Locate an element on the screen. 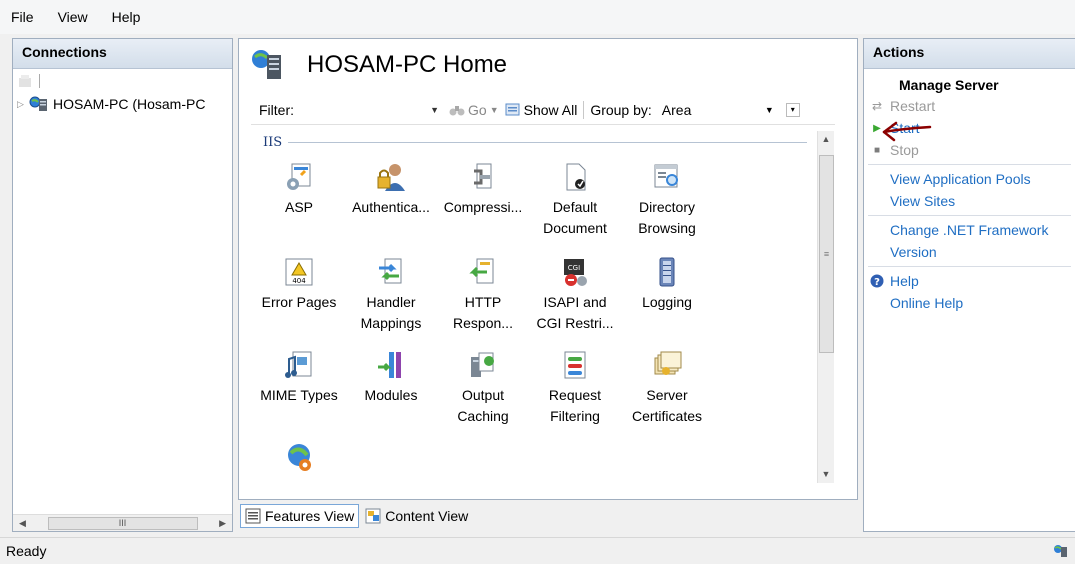 This screenshot has width=1075, height=564. go-dropdown-icon: ▼ is located at coordinates (494, 110).